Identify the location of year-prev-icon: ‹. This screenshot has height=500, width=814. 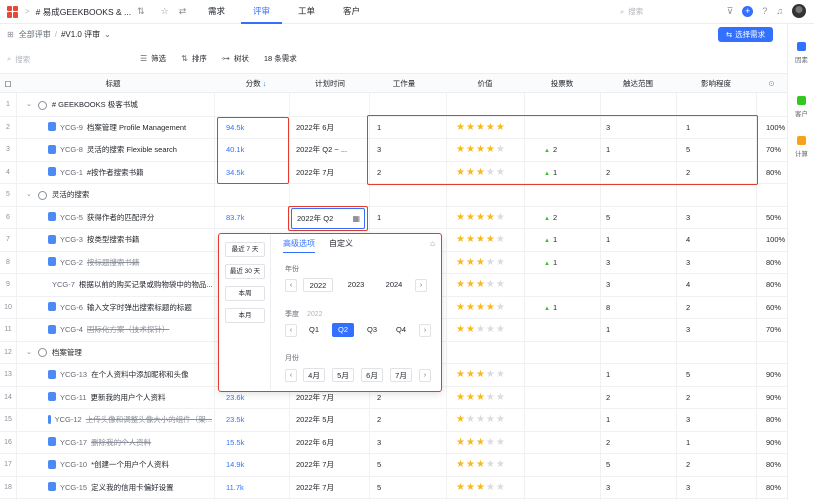
(291, 285).